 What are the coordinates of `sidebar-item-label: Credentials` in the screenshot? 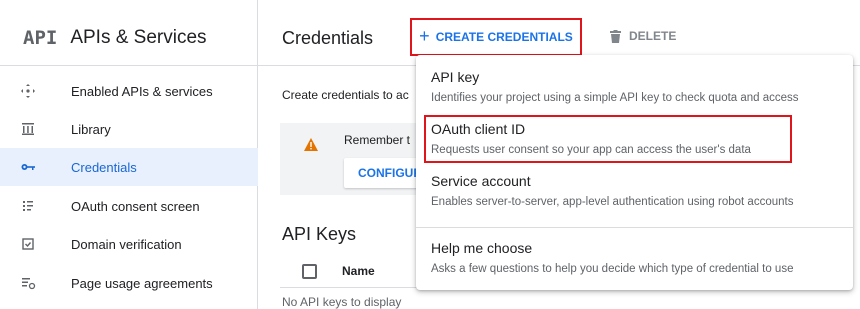 It's located at (104, 167).